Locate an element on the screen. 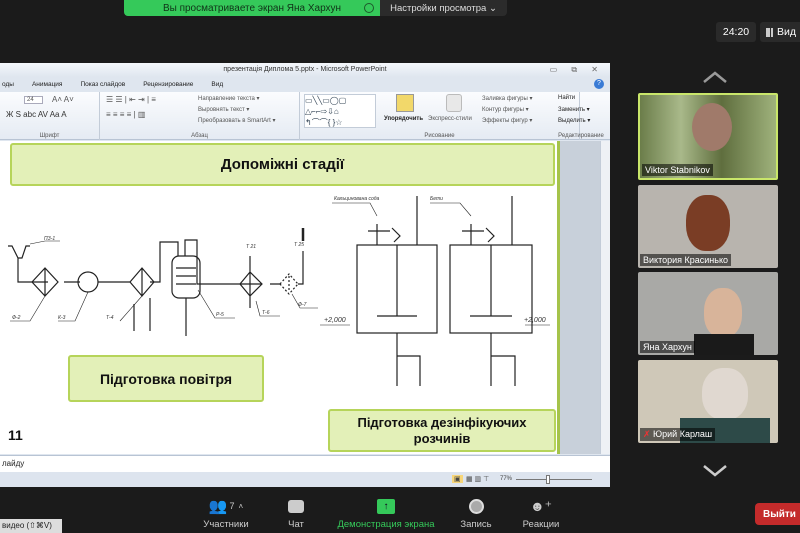  font-format-icons: Ж S abc AV Aa A is located at coordinates (36, 114).